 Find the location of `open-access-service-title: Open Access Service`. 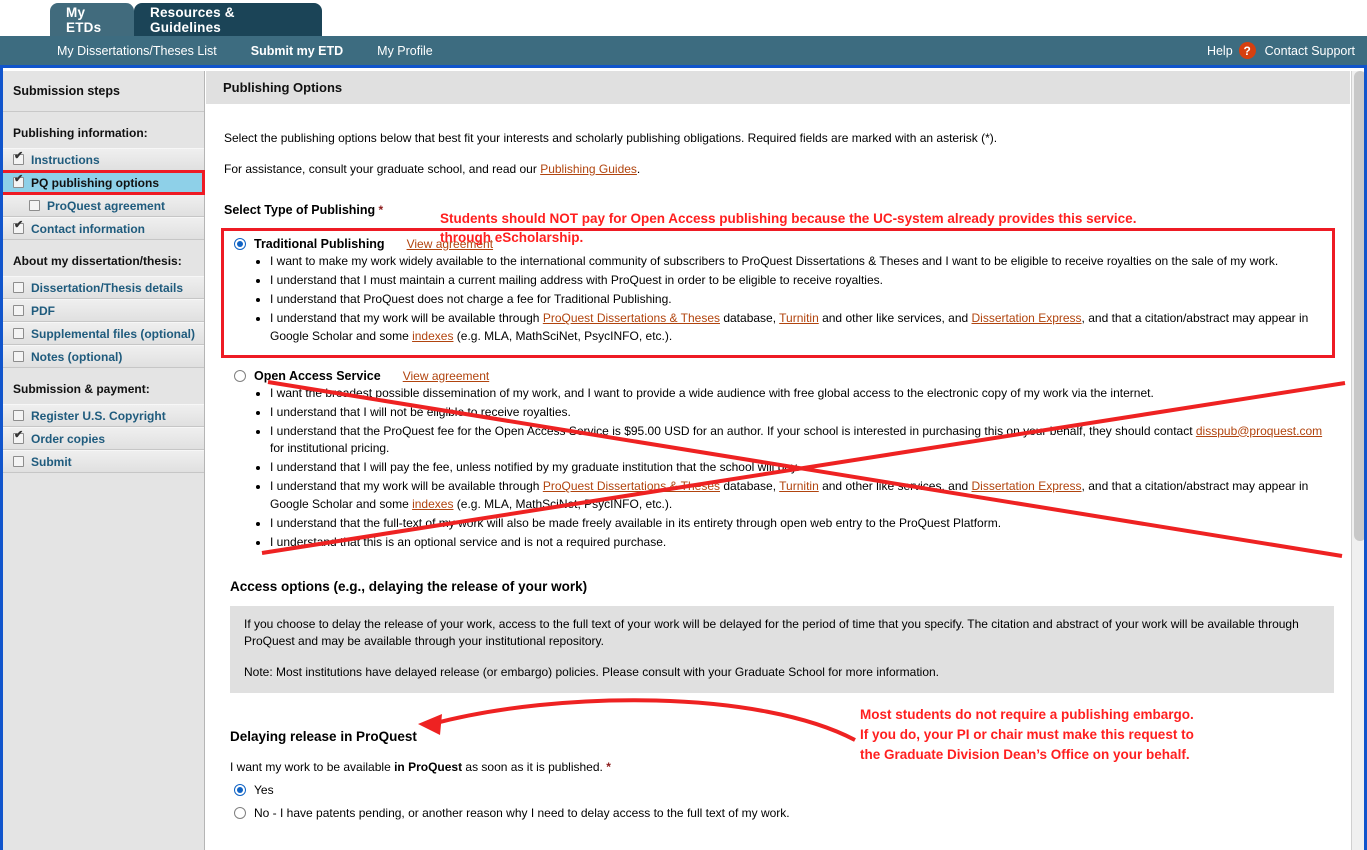

open-access-service-title: Open Access Service is located at coordinates (317, 375).